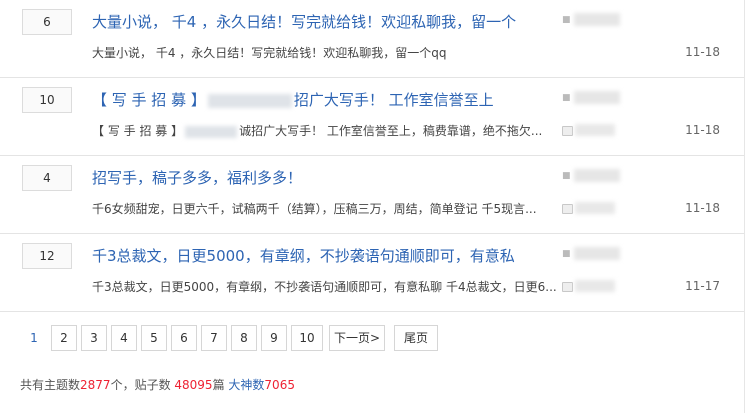  Describe the element at coordinates (393, 100) in the screenshot. I see `thread-title-text-2: 招广大写手！ 工作室信誉至上` at that location.